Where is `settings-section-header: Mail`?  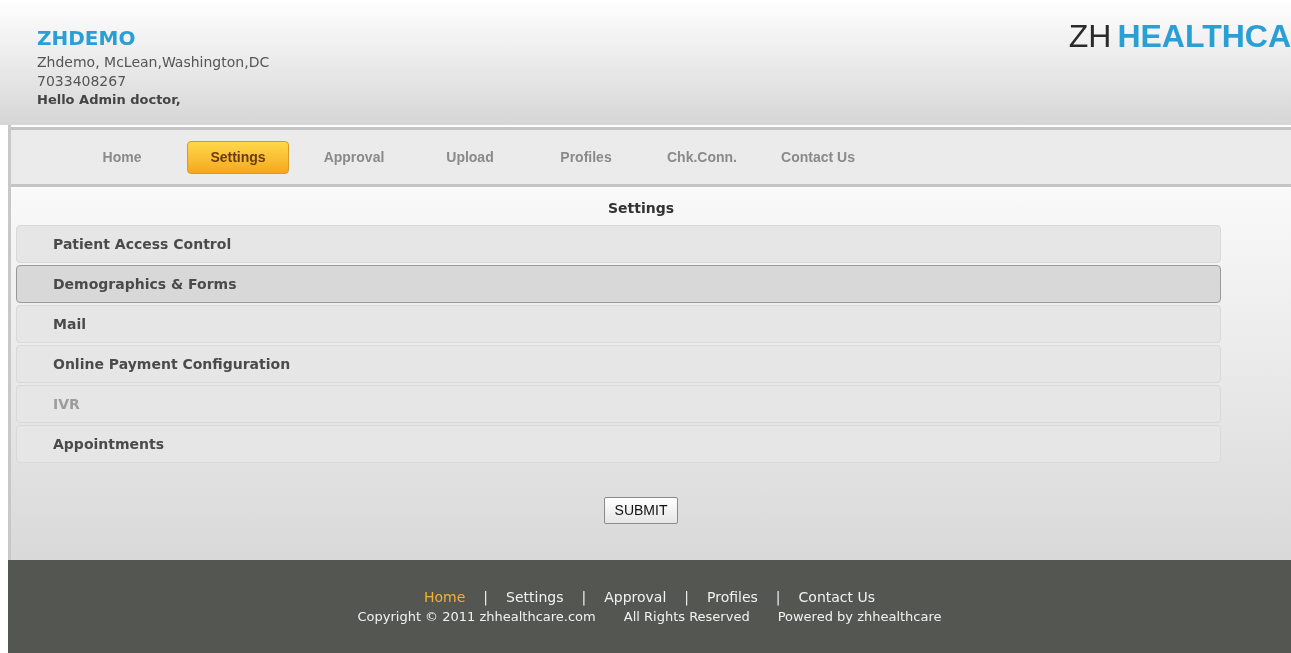 settings-section-header: Mail is located at coordinates (618, 324).